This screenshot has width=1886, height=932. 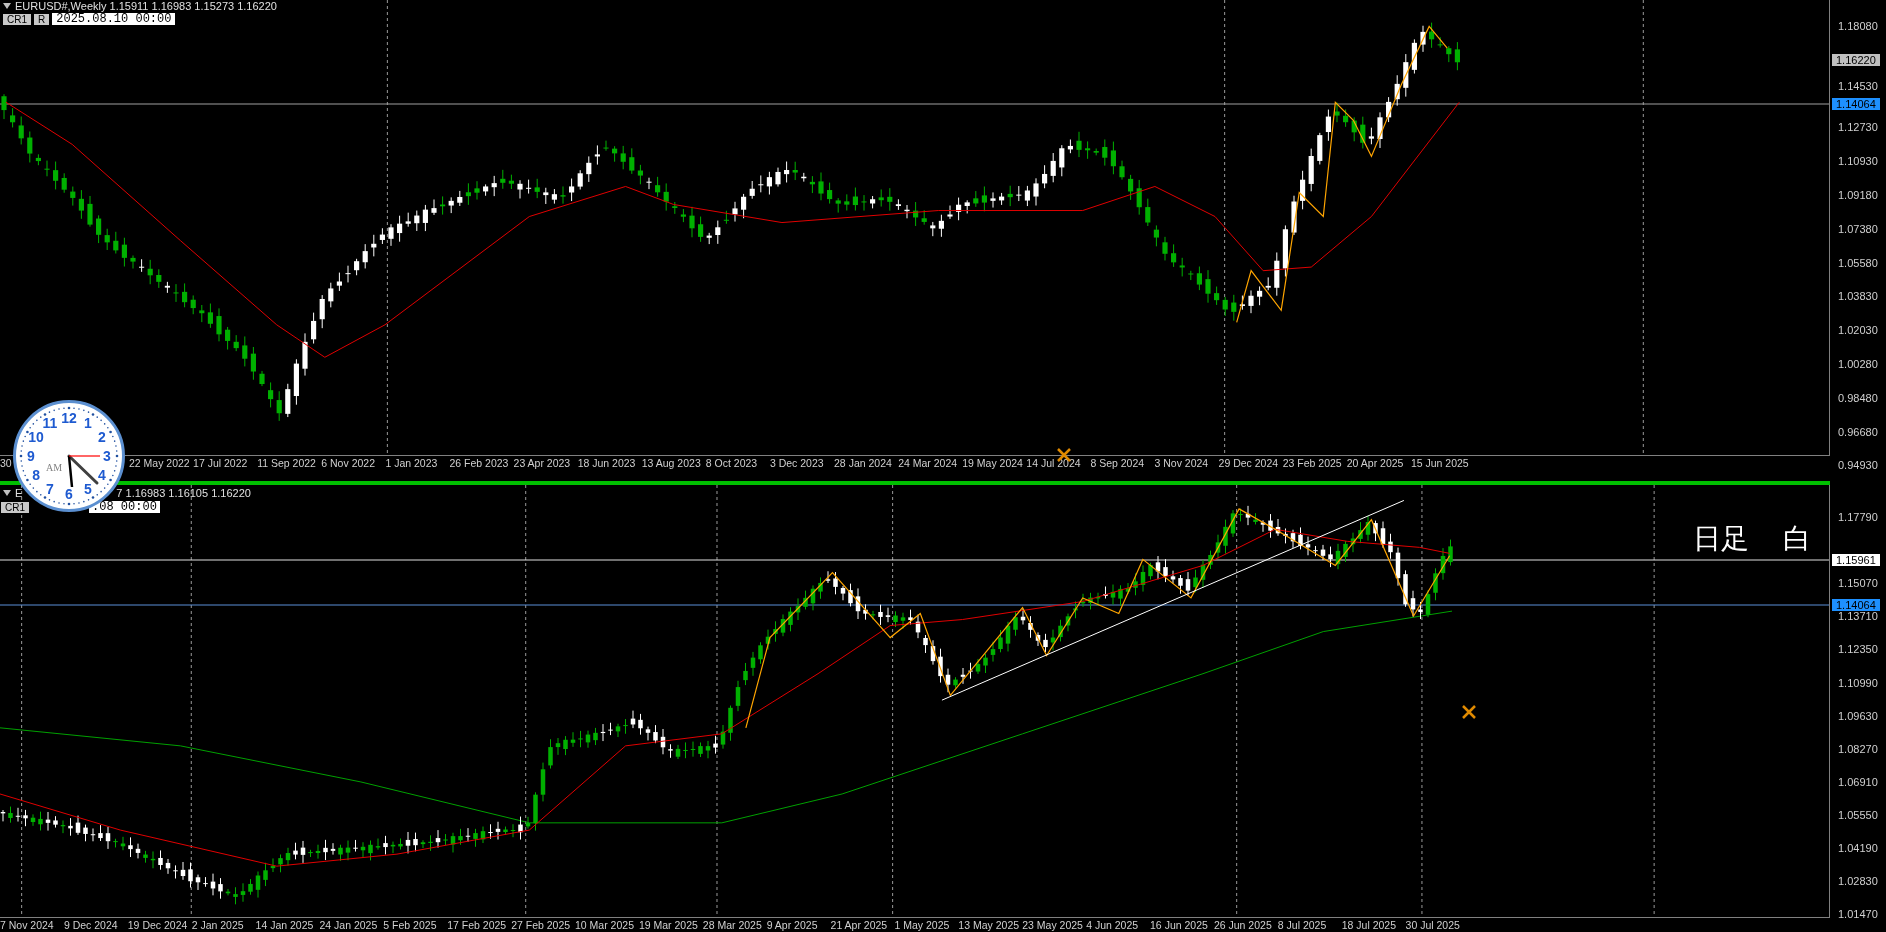 I want to click on date-label: 18 Jul 2025, so click(x=1368, y=925).